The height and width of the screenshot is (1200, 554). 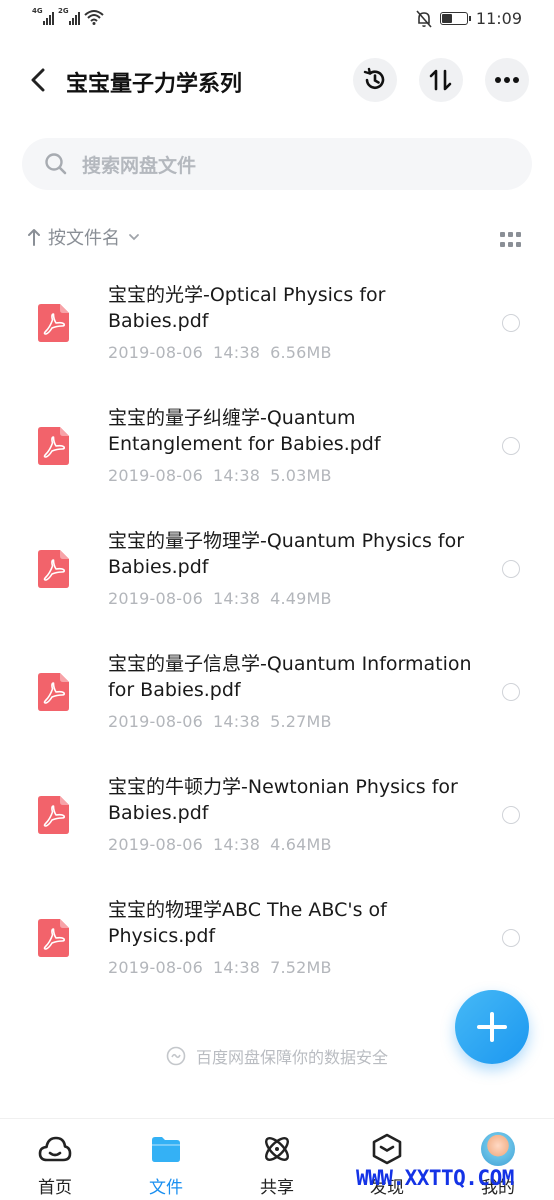 I want to click on search-icon, so click(x=56, y=164).